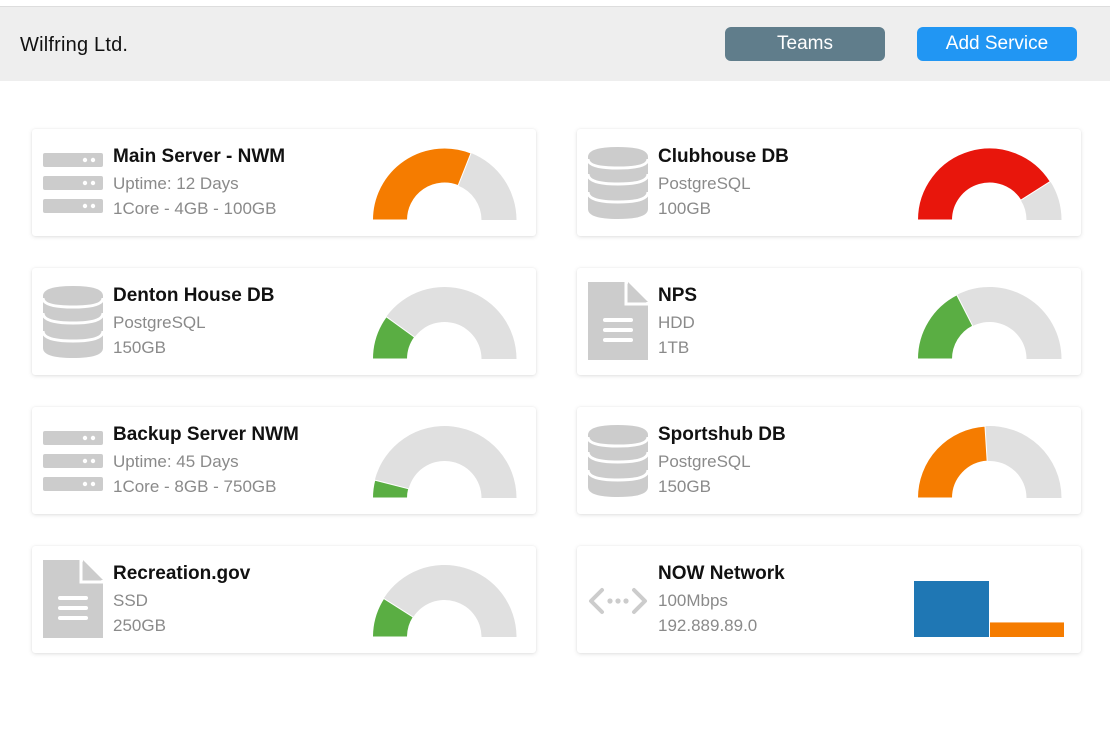  Describe the element at coordinates (199, 156) in the screenshot. I see `service-name: Main Server - NWM` at that location.